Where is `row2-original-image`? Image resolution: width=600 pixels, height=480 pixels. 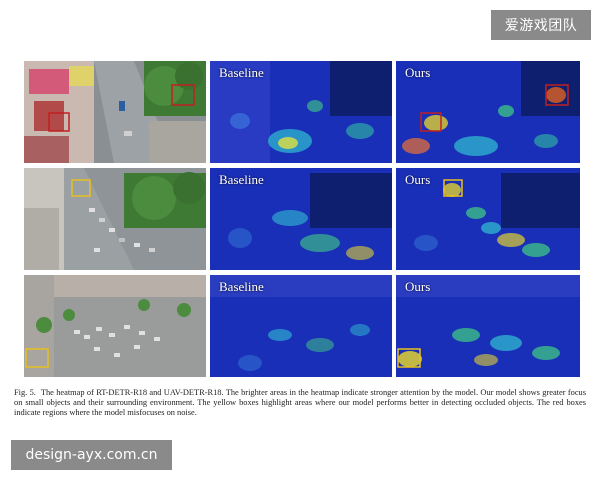 row2-original-image is located at coordinates (115, 219).